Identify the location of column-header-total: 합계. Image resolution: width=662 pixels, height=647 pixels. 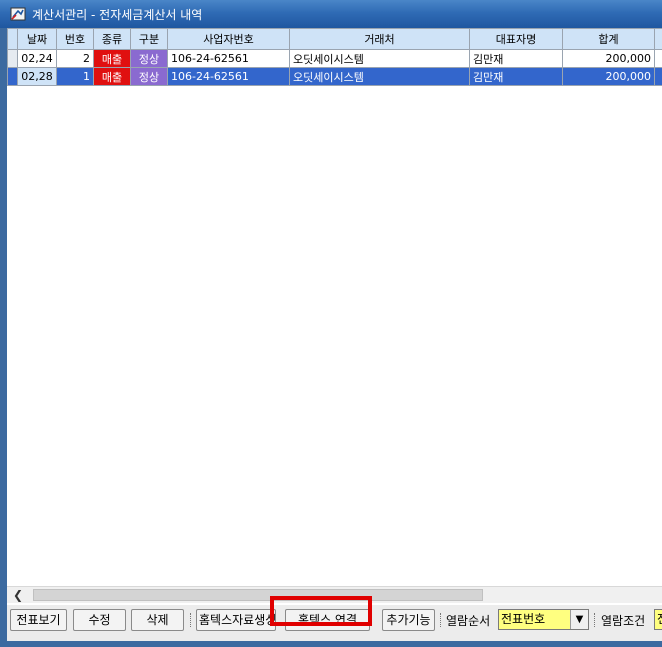
(608, 39).